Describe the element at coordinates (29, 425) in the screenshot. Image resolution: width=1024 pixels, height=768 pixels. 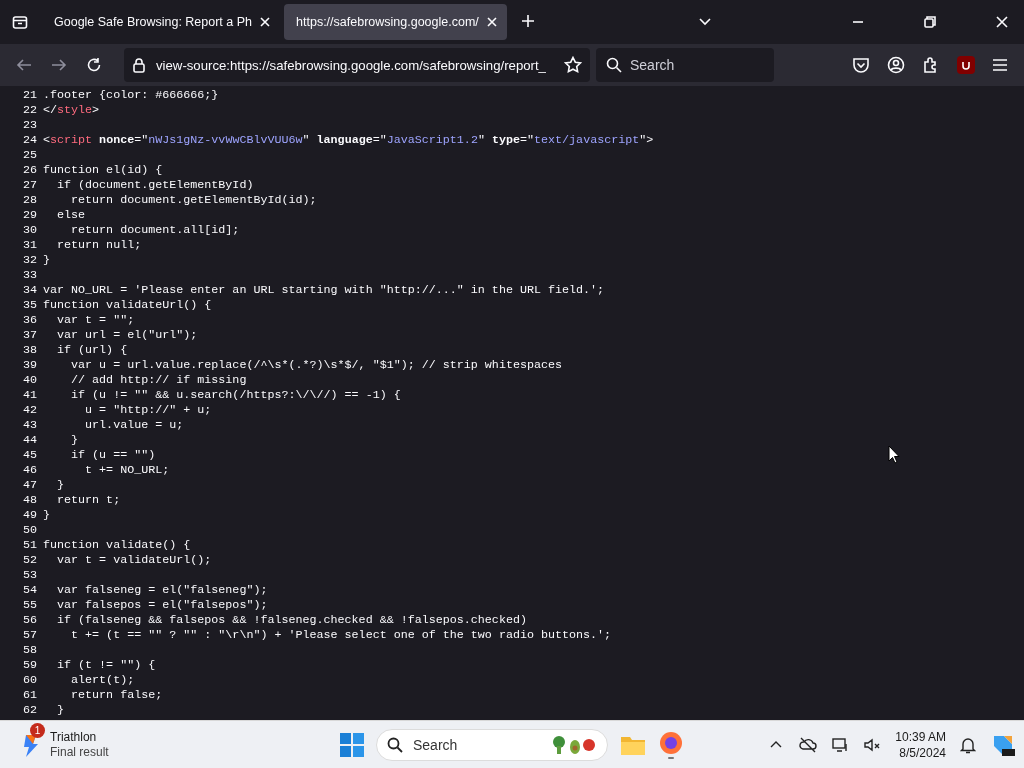
I see `line-number: 43` at that location.